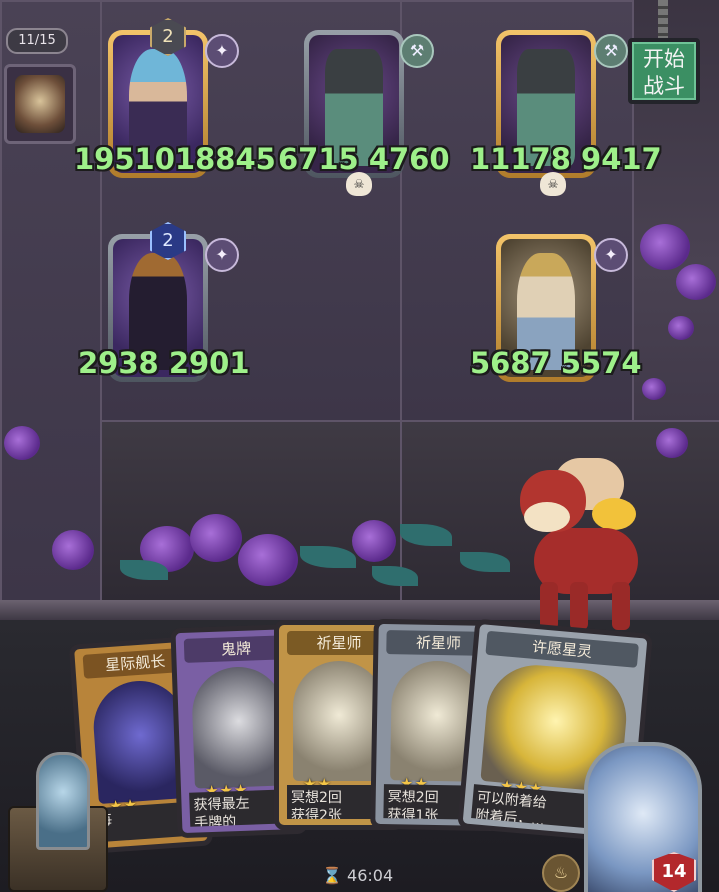 This screenshot has height=892, width=719. What do you see at coordinates (595, 547) in the screenshot?
I see `pony-mascot` at bounding box center [595, 547].